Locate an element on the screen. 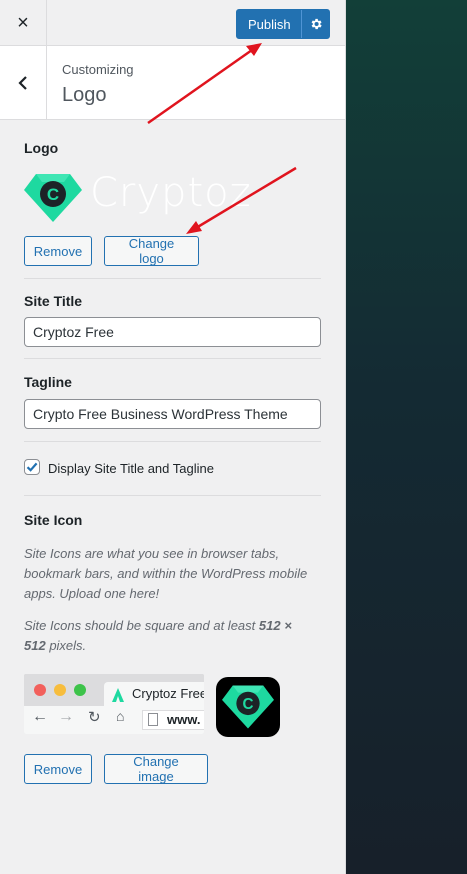 Image resolution: width=467 pixels, height=874 pixels. annotation-arrows is located at coordinates (222, 138).